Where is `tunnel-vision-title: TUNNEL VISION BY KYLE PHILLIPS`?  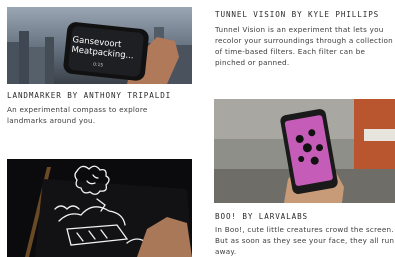
tunnel-vision-title: TUNNEL VISION BY KYLE PHILLIPS is located at coordinates (297, 14).